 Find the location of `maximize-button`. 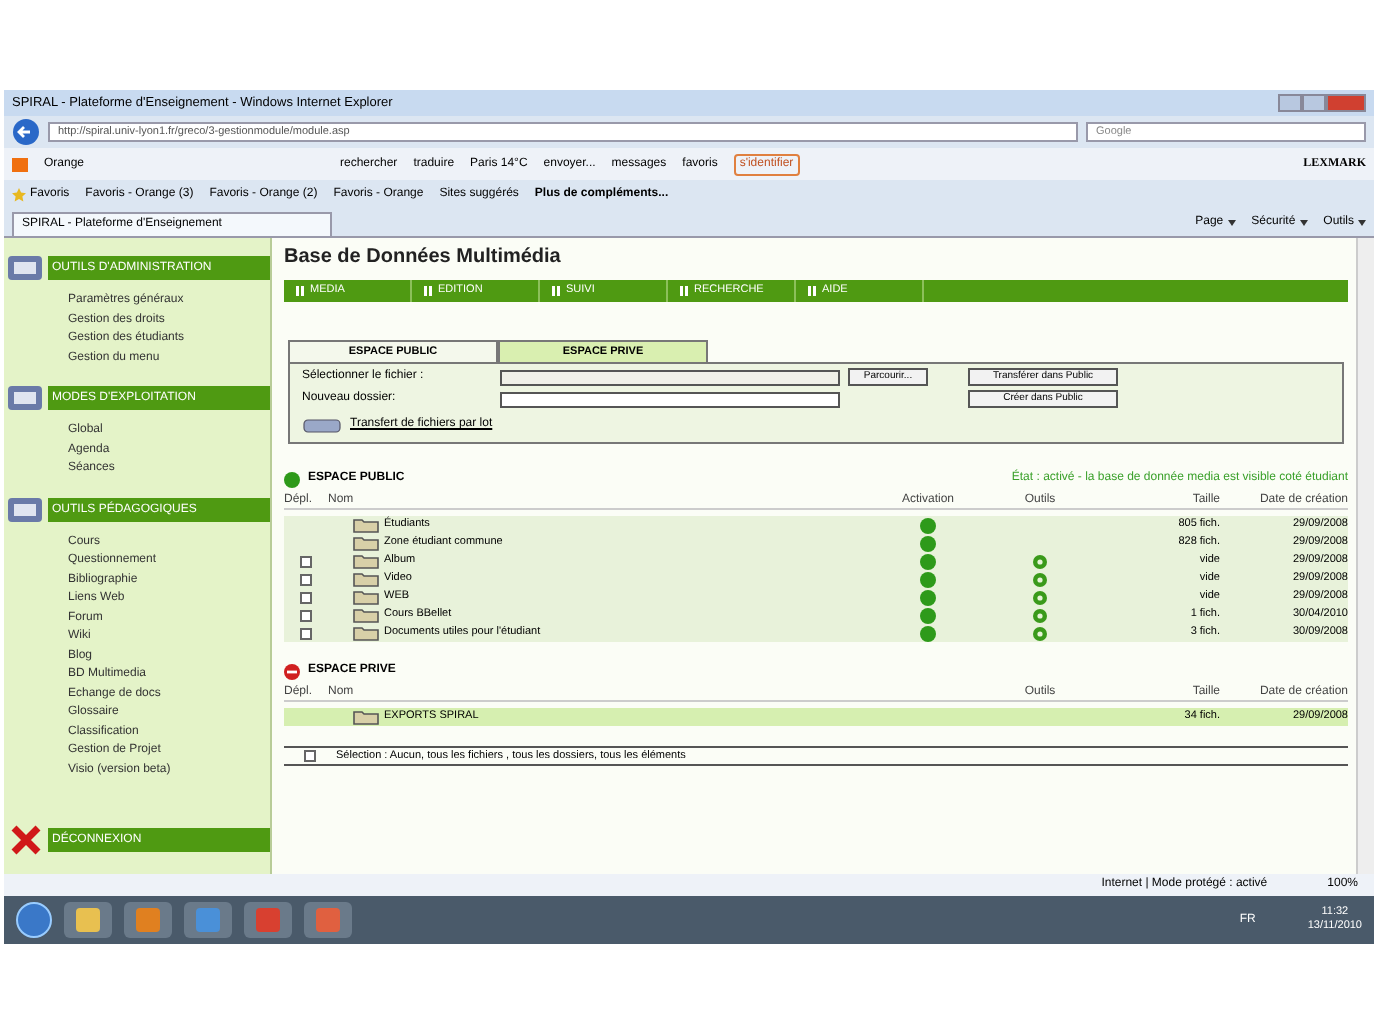

maximize-button is located at coordinates (1314, 103).